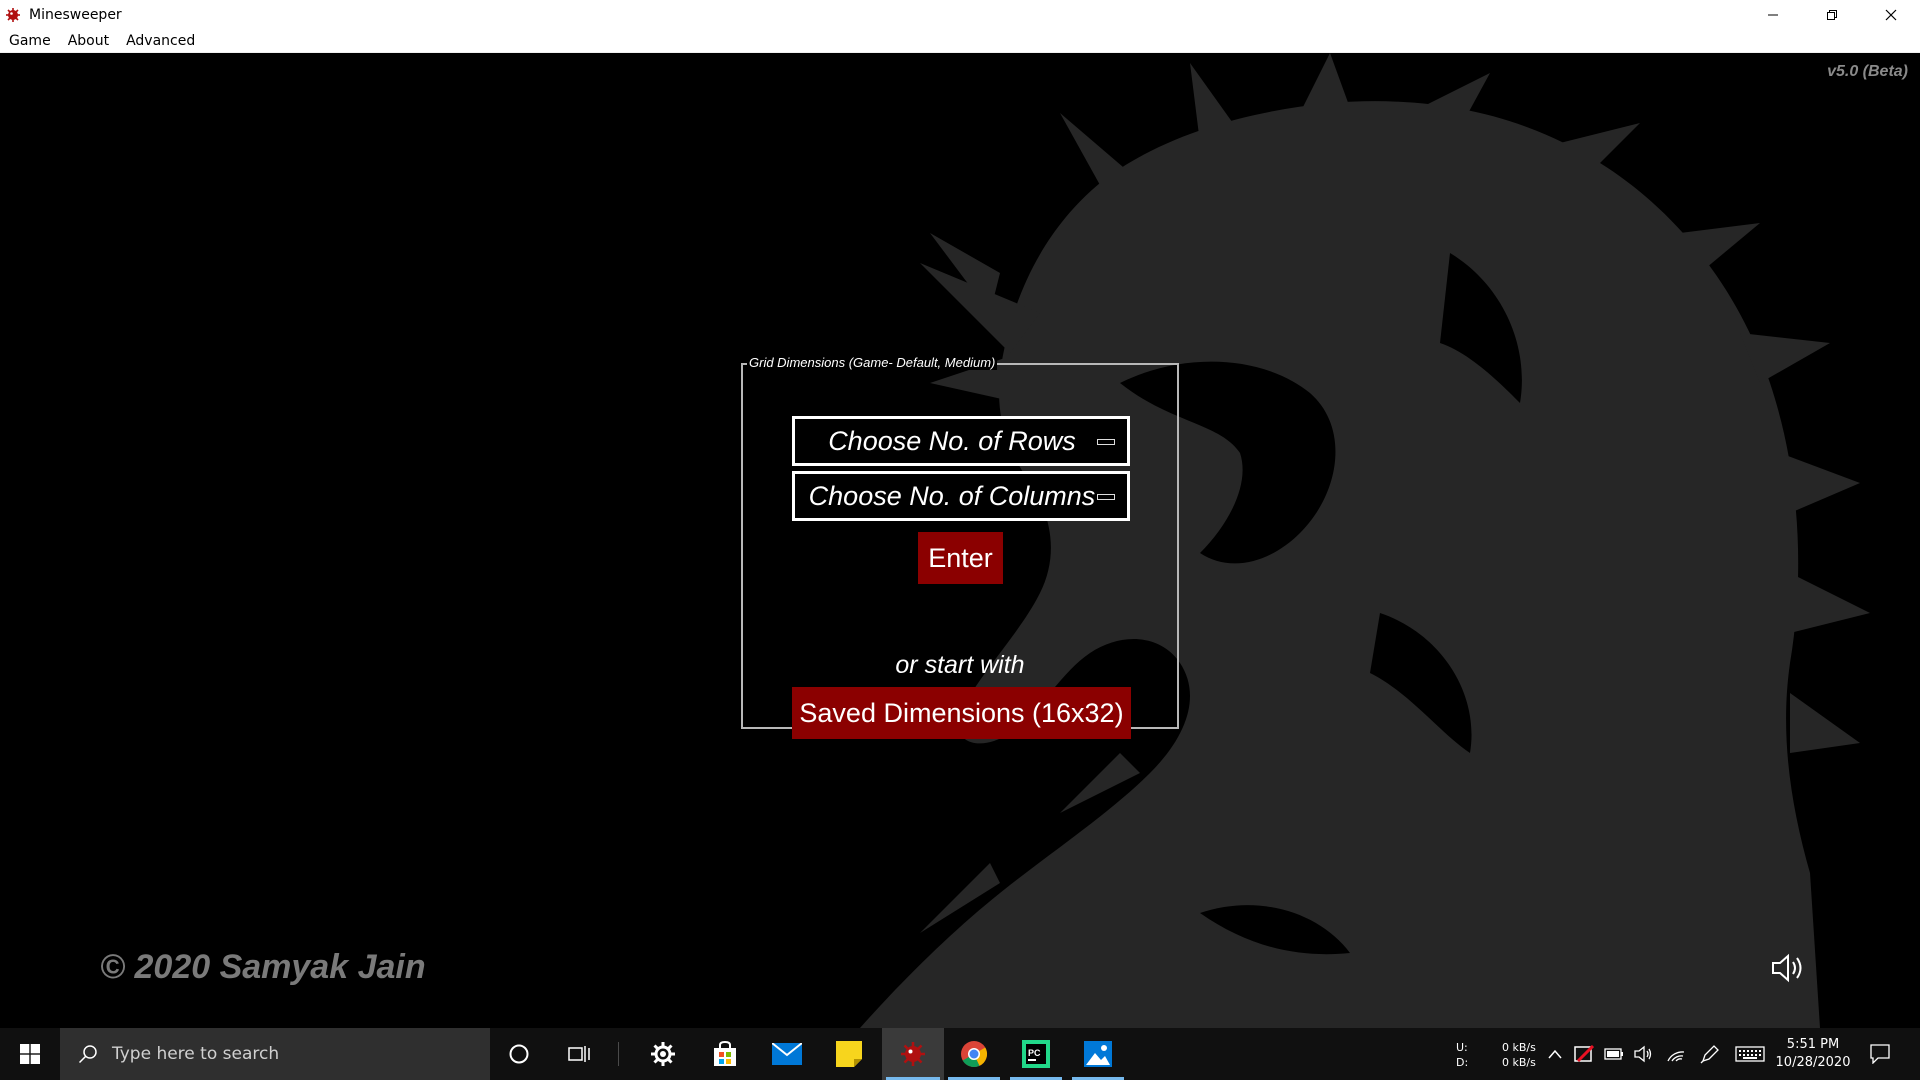 The width and height of the screenshot is (1920, 1080). I want to click on windows-logo-icon, so click(30, 1054).